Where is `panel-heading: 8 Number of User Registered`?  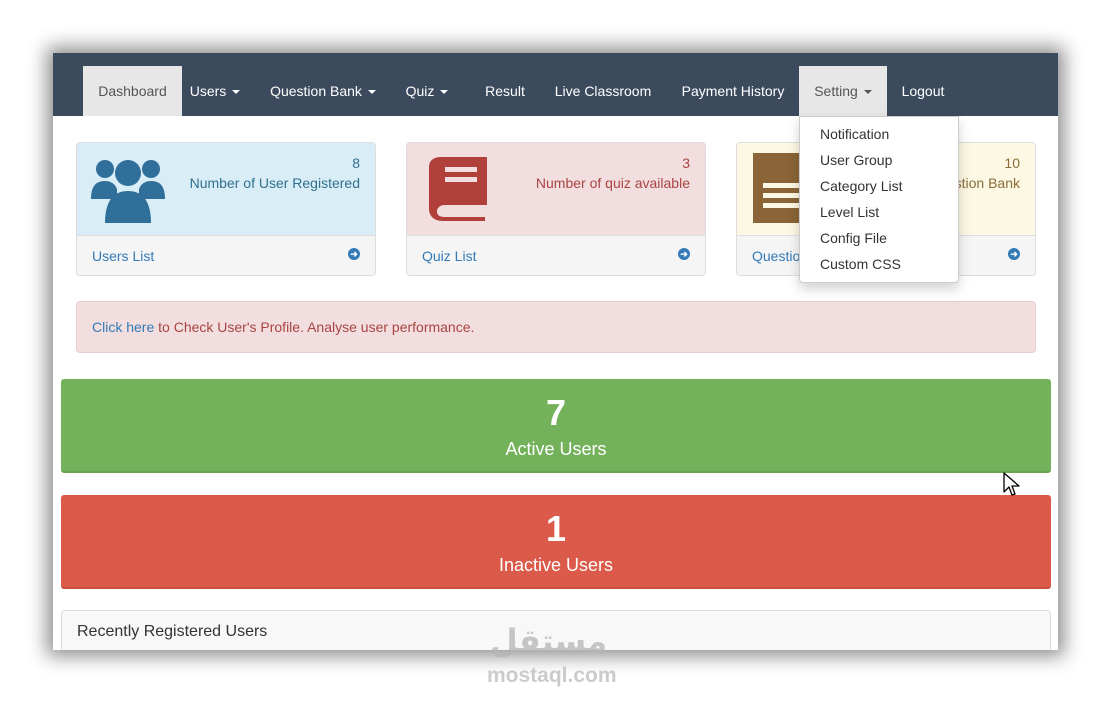
panel-heading: 8 Number of User Registered is located at coordinates (226, 189).